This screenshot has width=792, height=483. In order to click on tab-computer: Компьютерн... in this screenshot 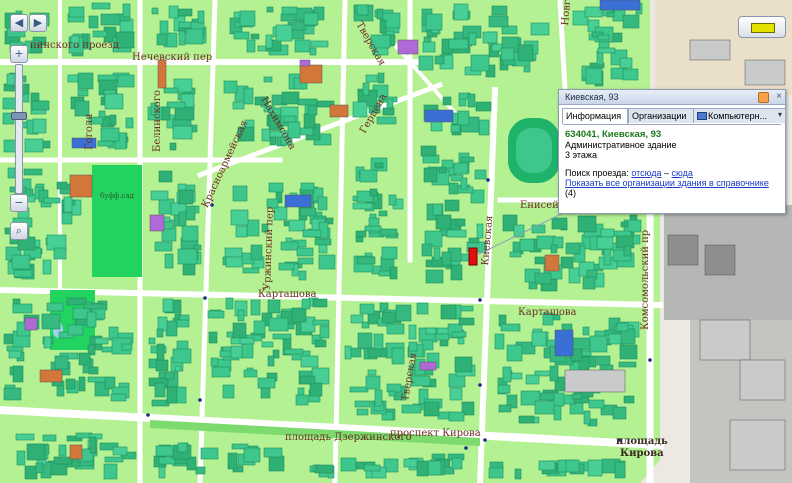, I will do `click(739, 115)`.